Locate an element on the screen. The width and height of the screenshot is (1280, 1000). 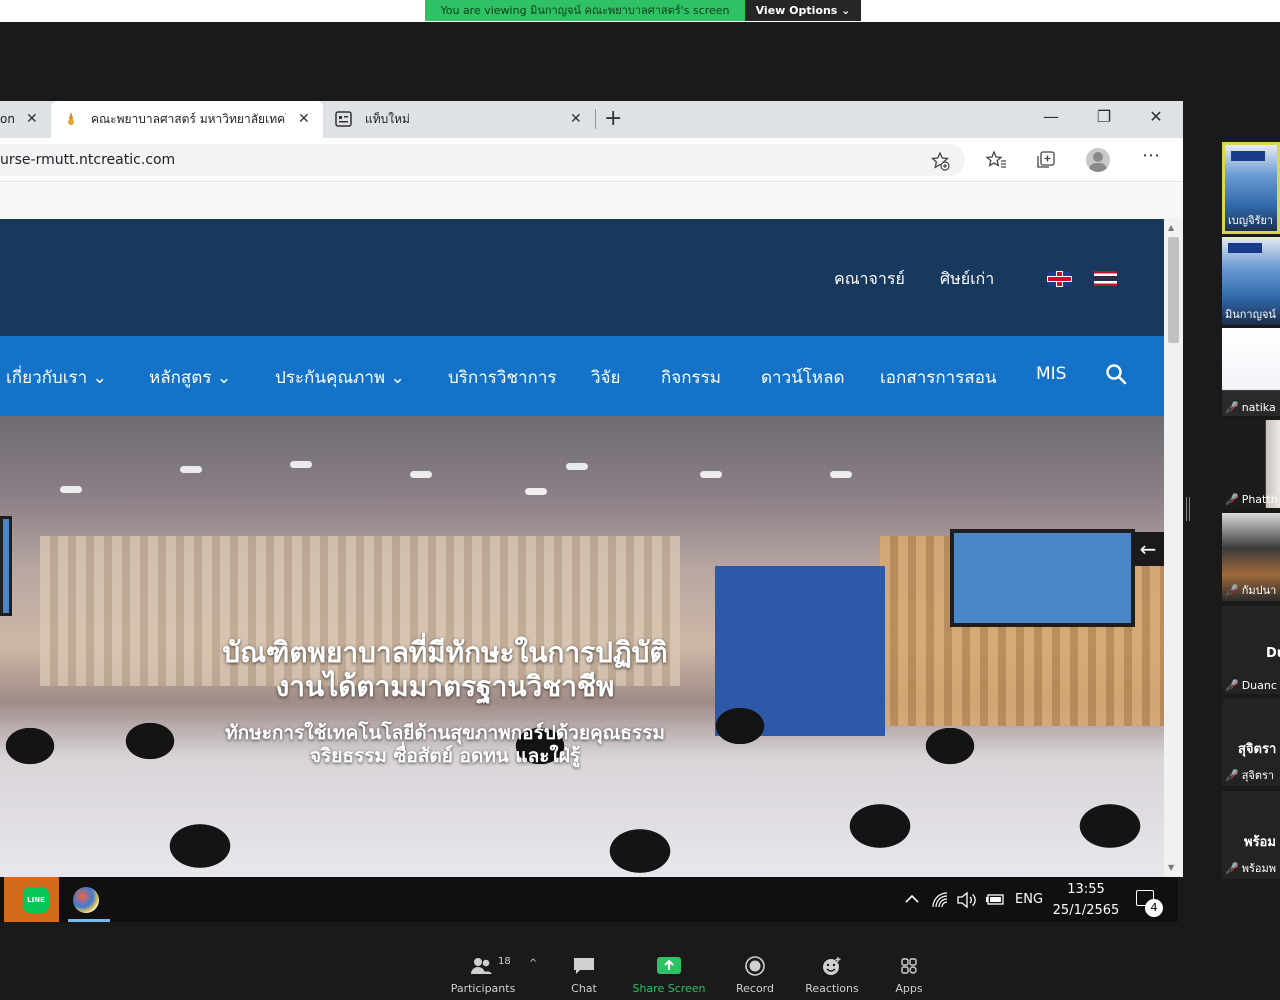
slider-prev-arrow-icon: ← is located at coordinates (1148, 549).